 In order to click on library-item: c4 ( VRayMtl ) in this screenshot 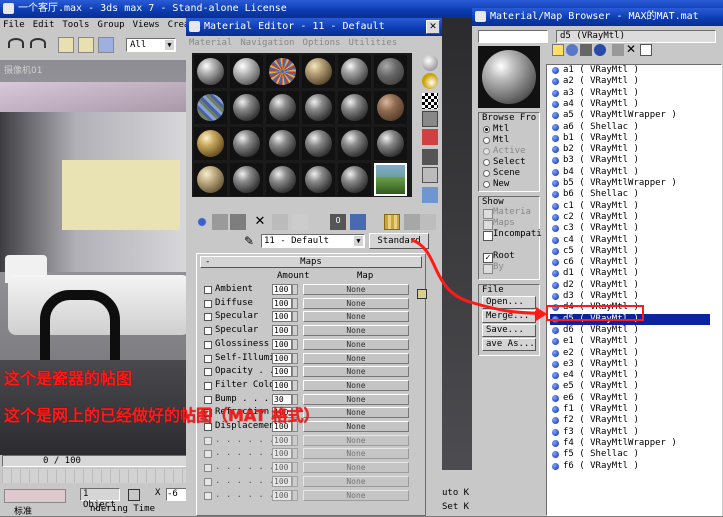, I will do `click(630, 240)`.